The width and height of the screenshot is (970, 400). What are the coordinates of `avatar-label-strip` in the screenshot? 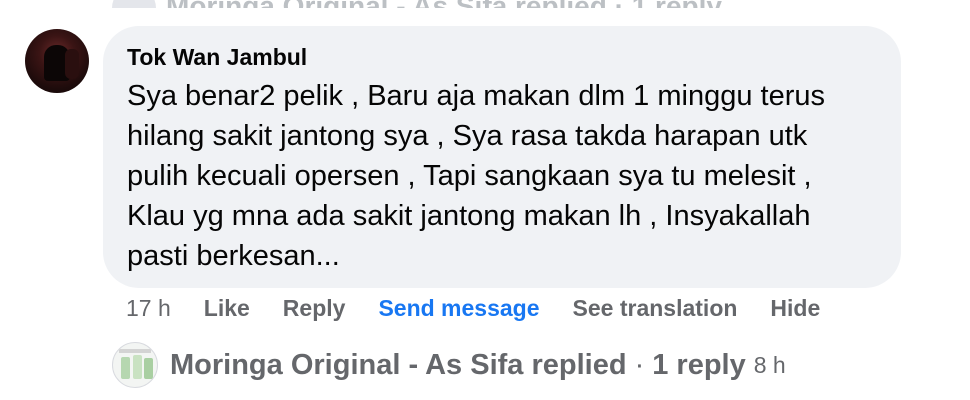 It's located at (135, 351).